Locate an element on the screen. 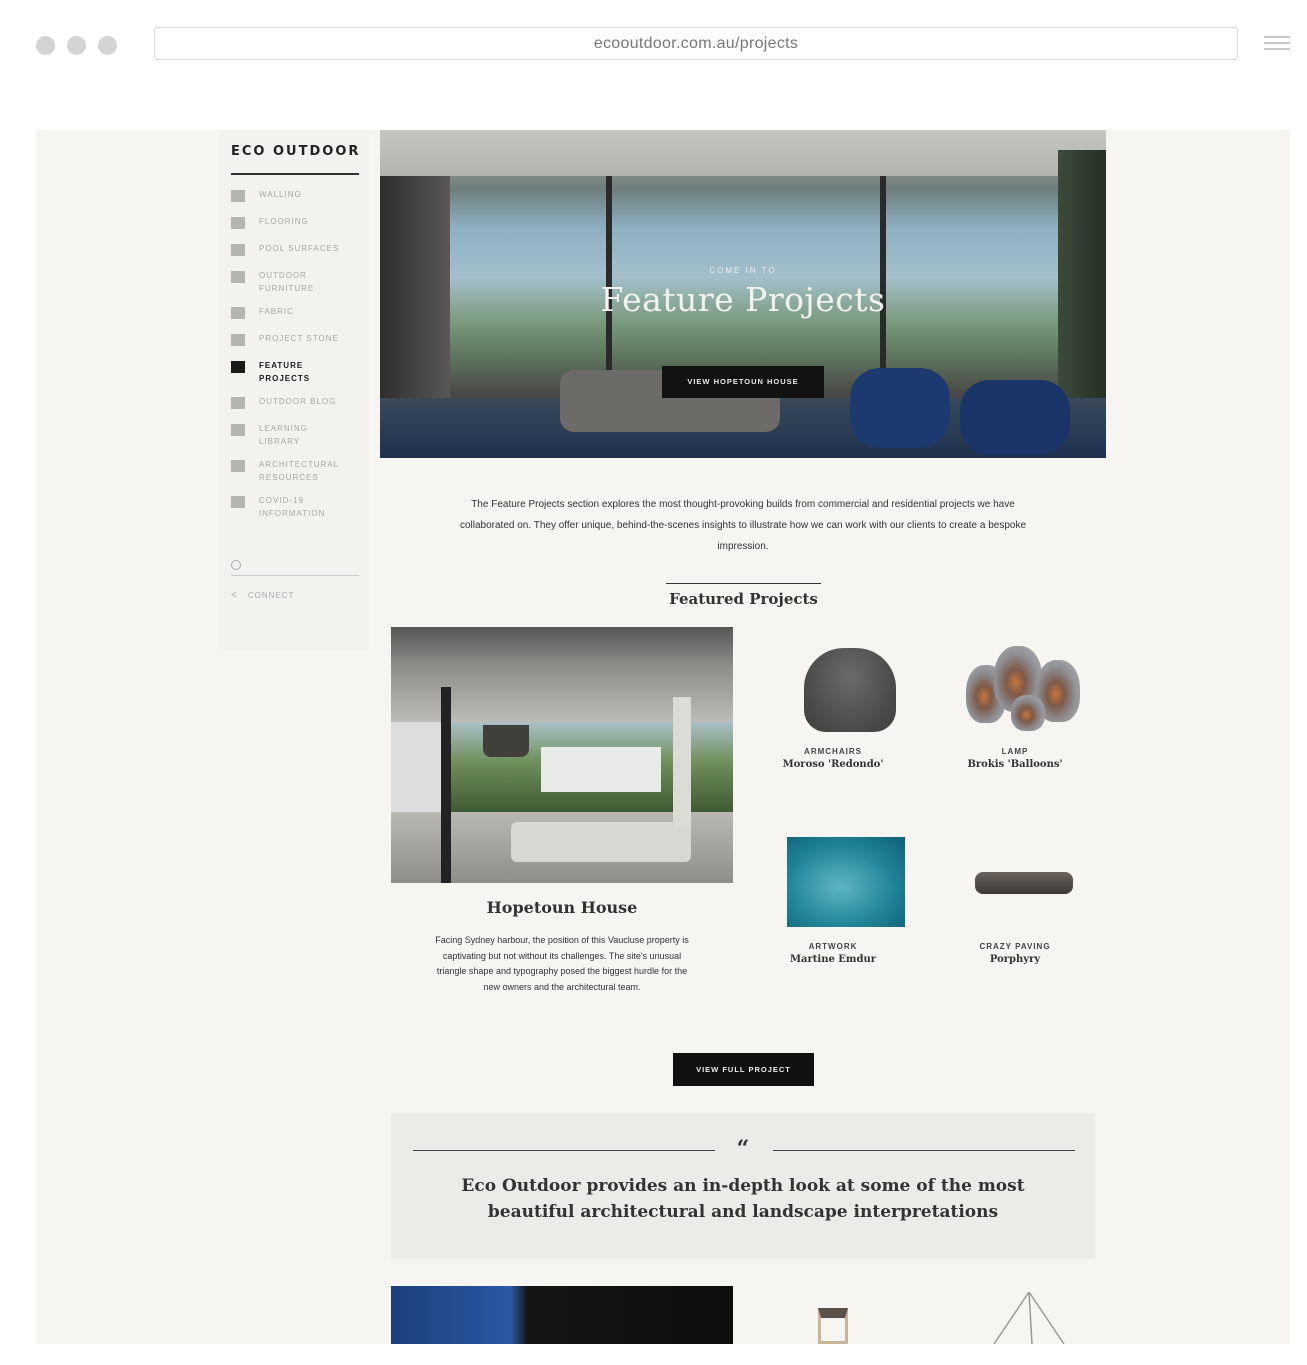  sidebar-item-outdoor-blog: OUTDOOR BLOG is located at coordinates (296, 403).